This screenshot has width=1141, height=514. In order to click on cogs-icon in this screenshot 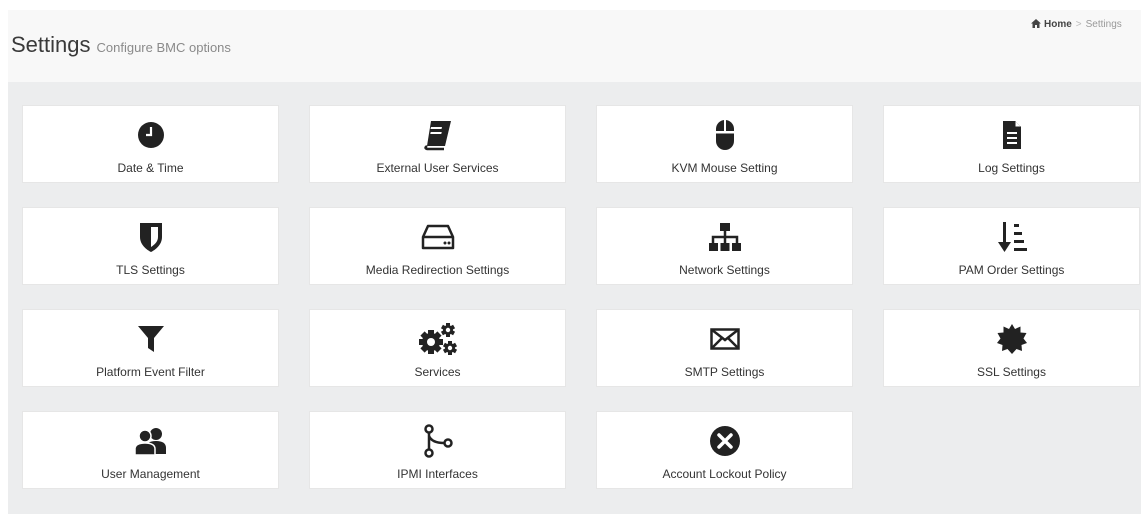, I will do `click(437, 339)`.